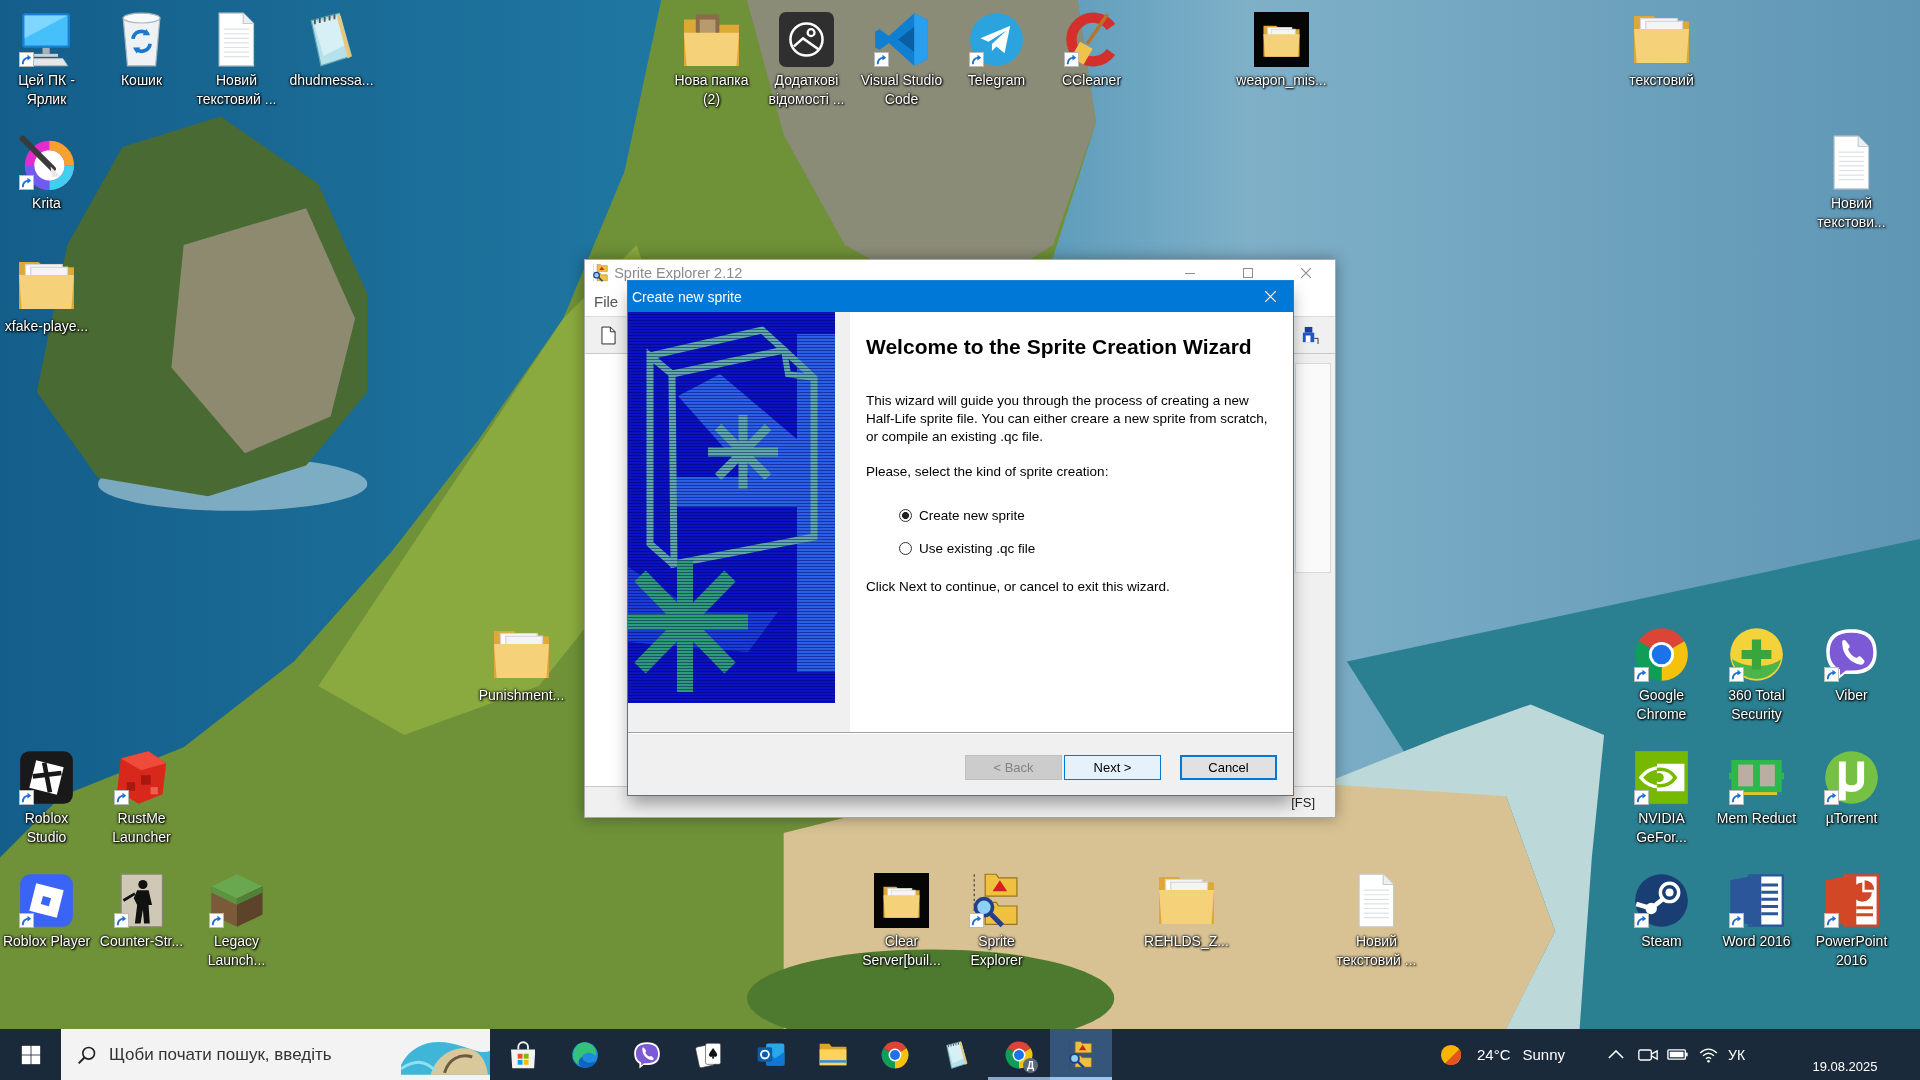 The width and height of the screenshot is (1920, 1080). I want to click on chevron-up-icon, so click(1616, 1054).